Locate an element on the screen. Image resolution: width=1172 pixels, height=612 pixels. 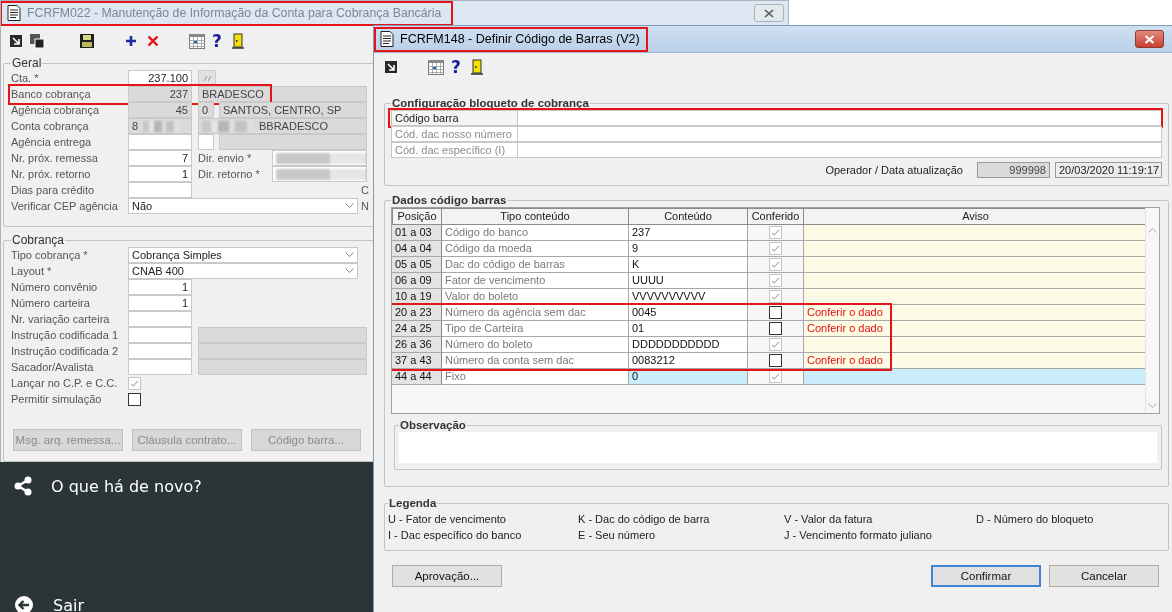
legend-item: J - Vencimento formato juliano is located at coordinates (858, 535).